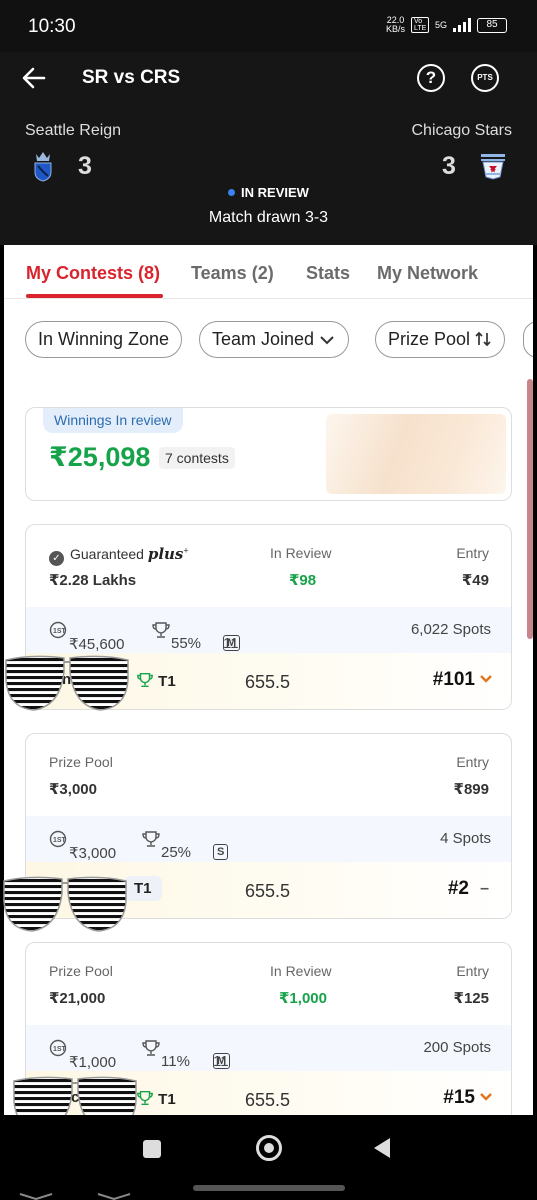 This screenshot has width=537, height=1200. Describe the element at coordinates (75, 1097) in the screenshot. I see `team-name-partial: c` at that location.